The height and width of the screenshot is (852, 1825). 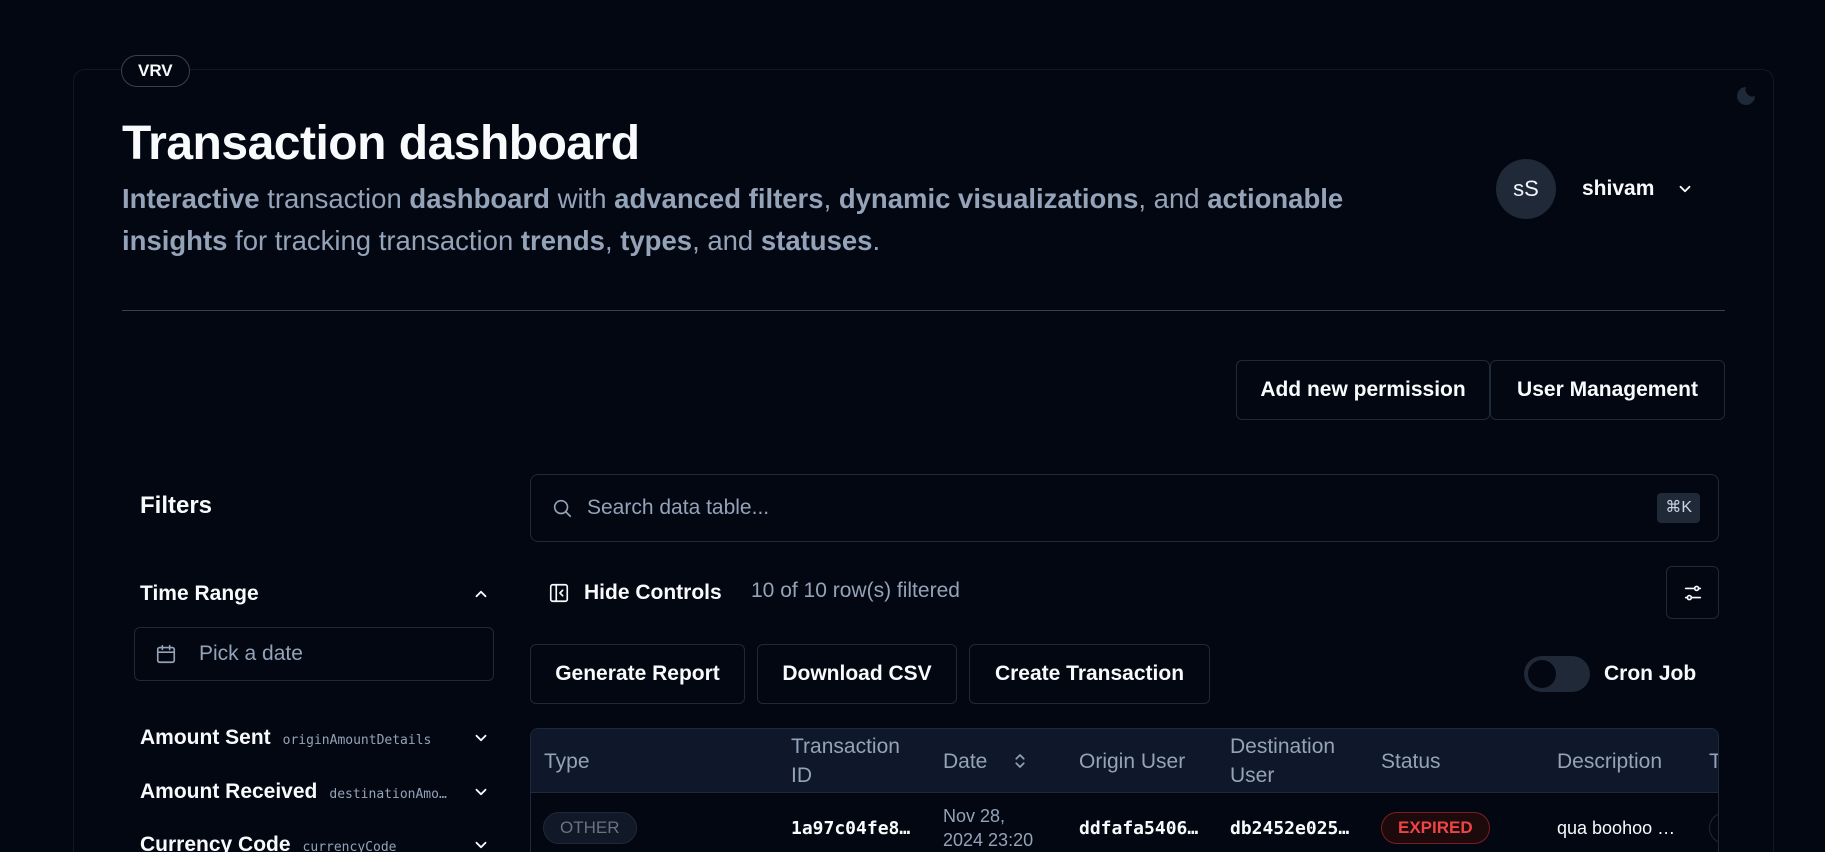 I want to click on subtitle-segment: advanced filters, so click(x=719, y=198).